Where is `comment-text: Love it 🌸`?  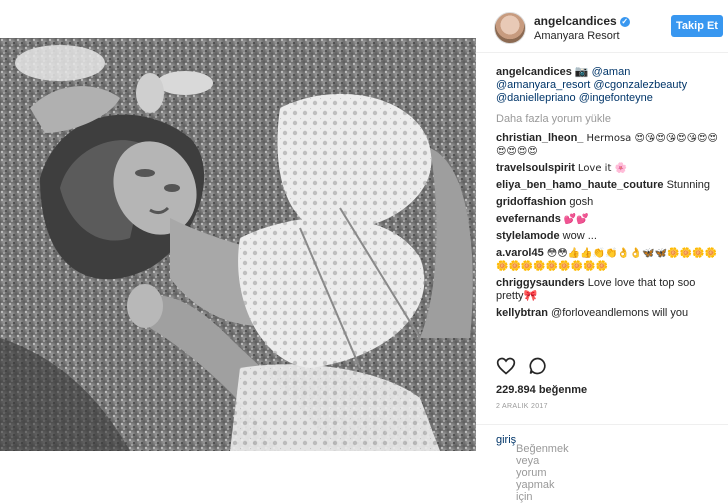 comment-text: Love it 🌸 is located at coordinates (602, 168).